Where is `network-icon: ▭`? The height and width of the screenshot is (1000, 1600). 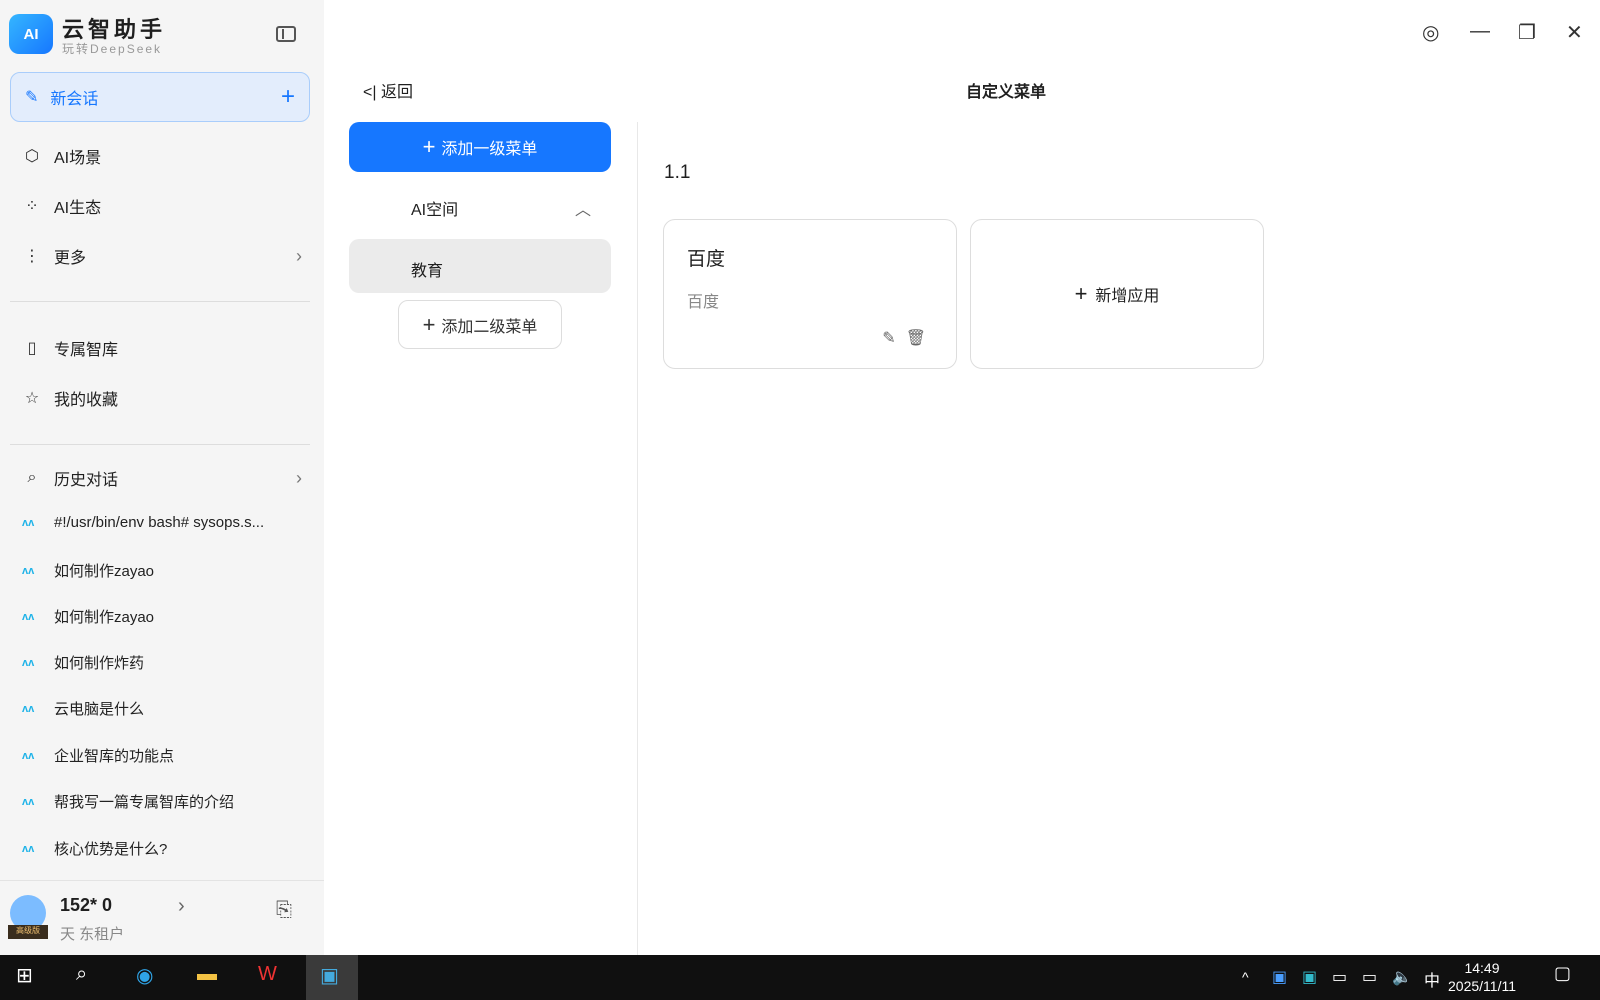
network-icon: ▭ is located at coordinates (1369, 977).